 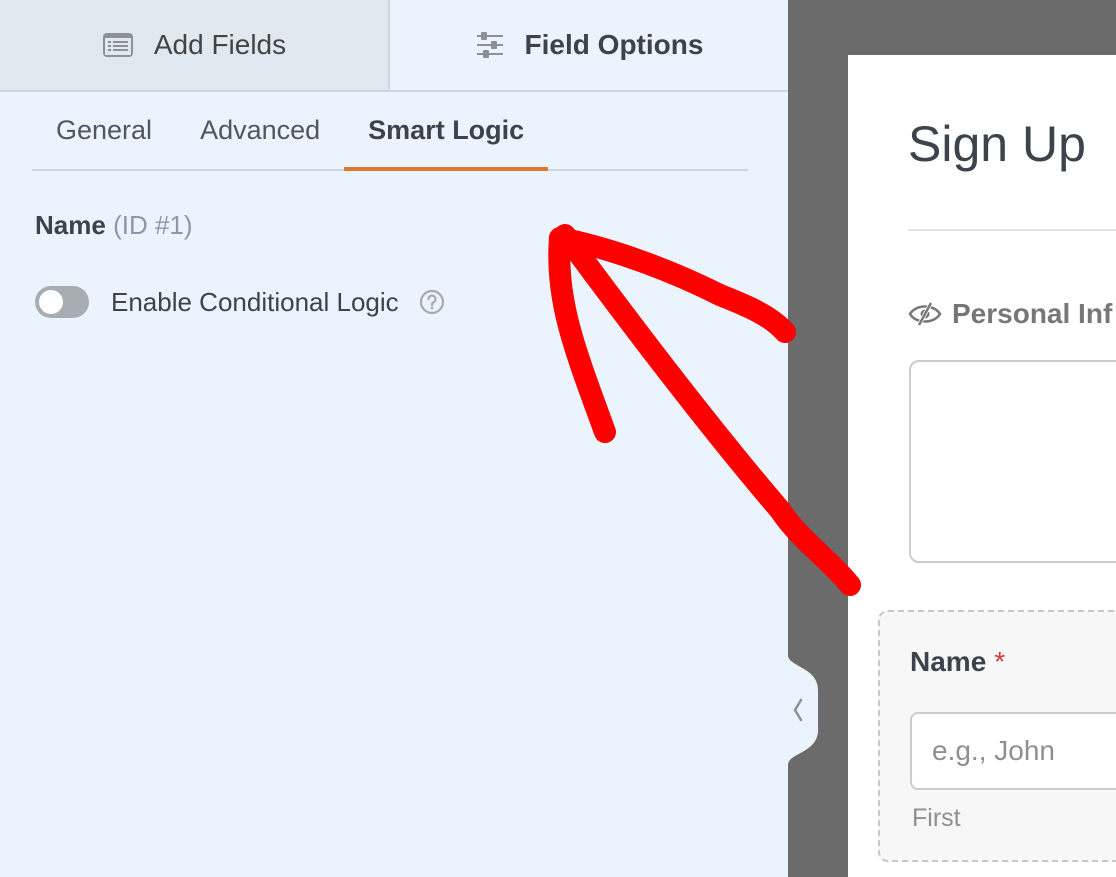 What do you see at coordinates (220, 44) in the screenshot?
I see `tab-add-fields-label: Add Fields` at bounding box center [220, 44].